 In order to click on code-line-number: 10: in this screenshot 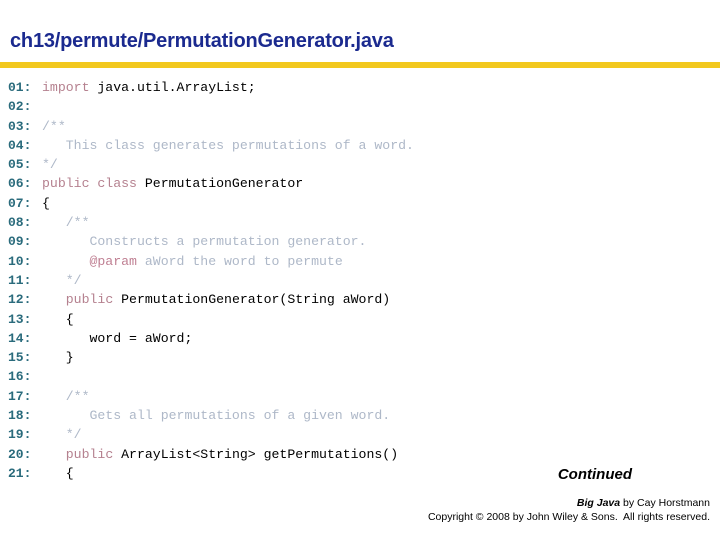, I will do `click(20, 261)`.